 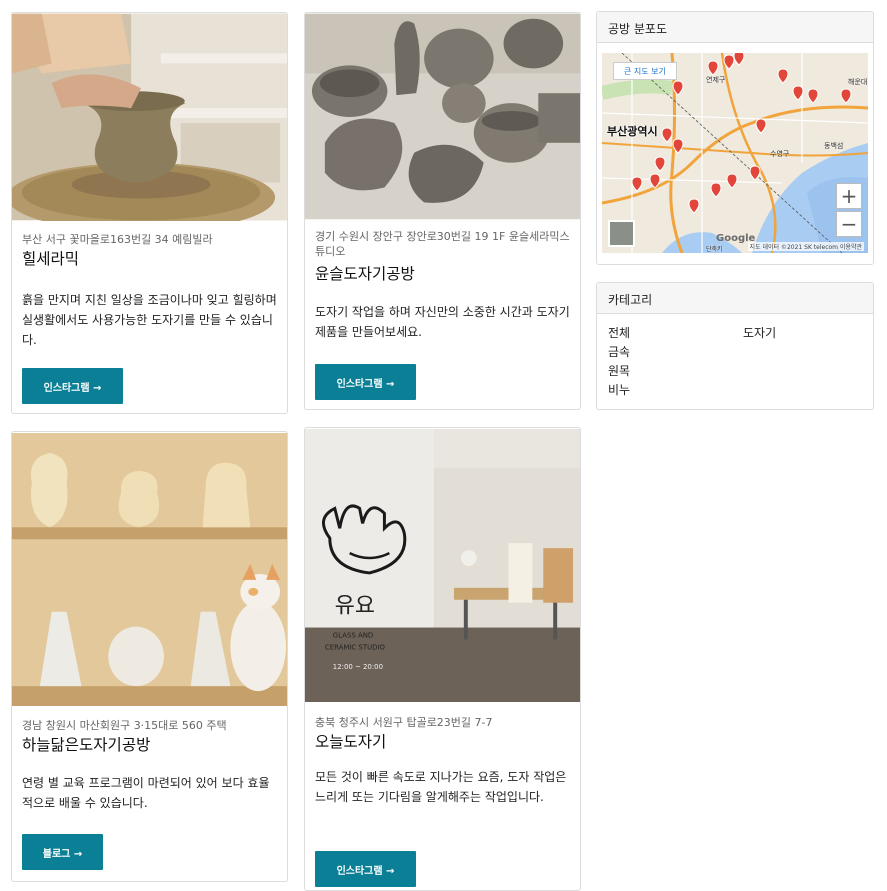 What do you see at coordinates (619, 371) in the screenshot?
I see `category-item-wood: 원목` at bounding box center [619, 371].